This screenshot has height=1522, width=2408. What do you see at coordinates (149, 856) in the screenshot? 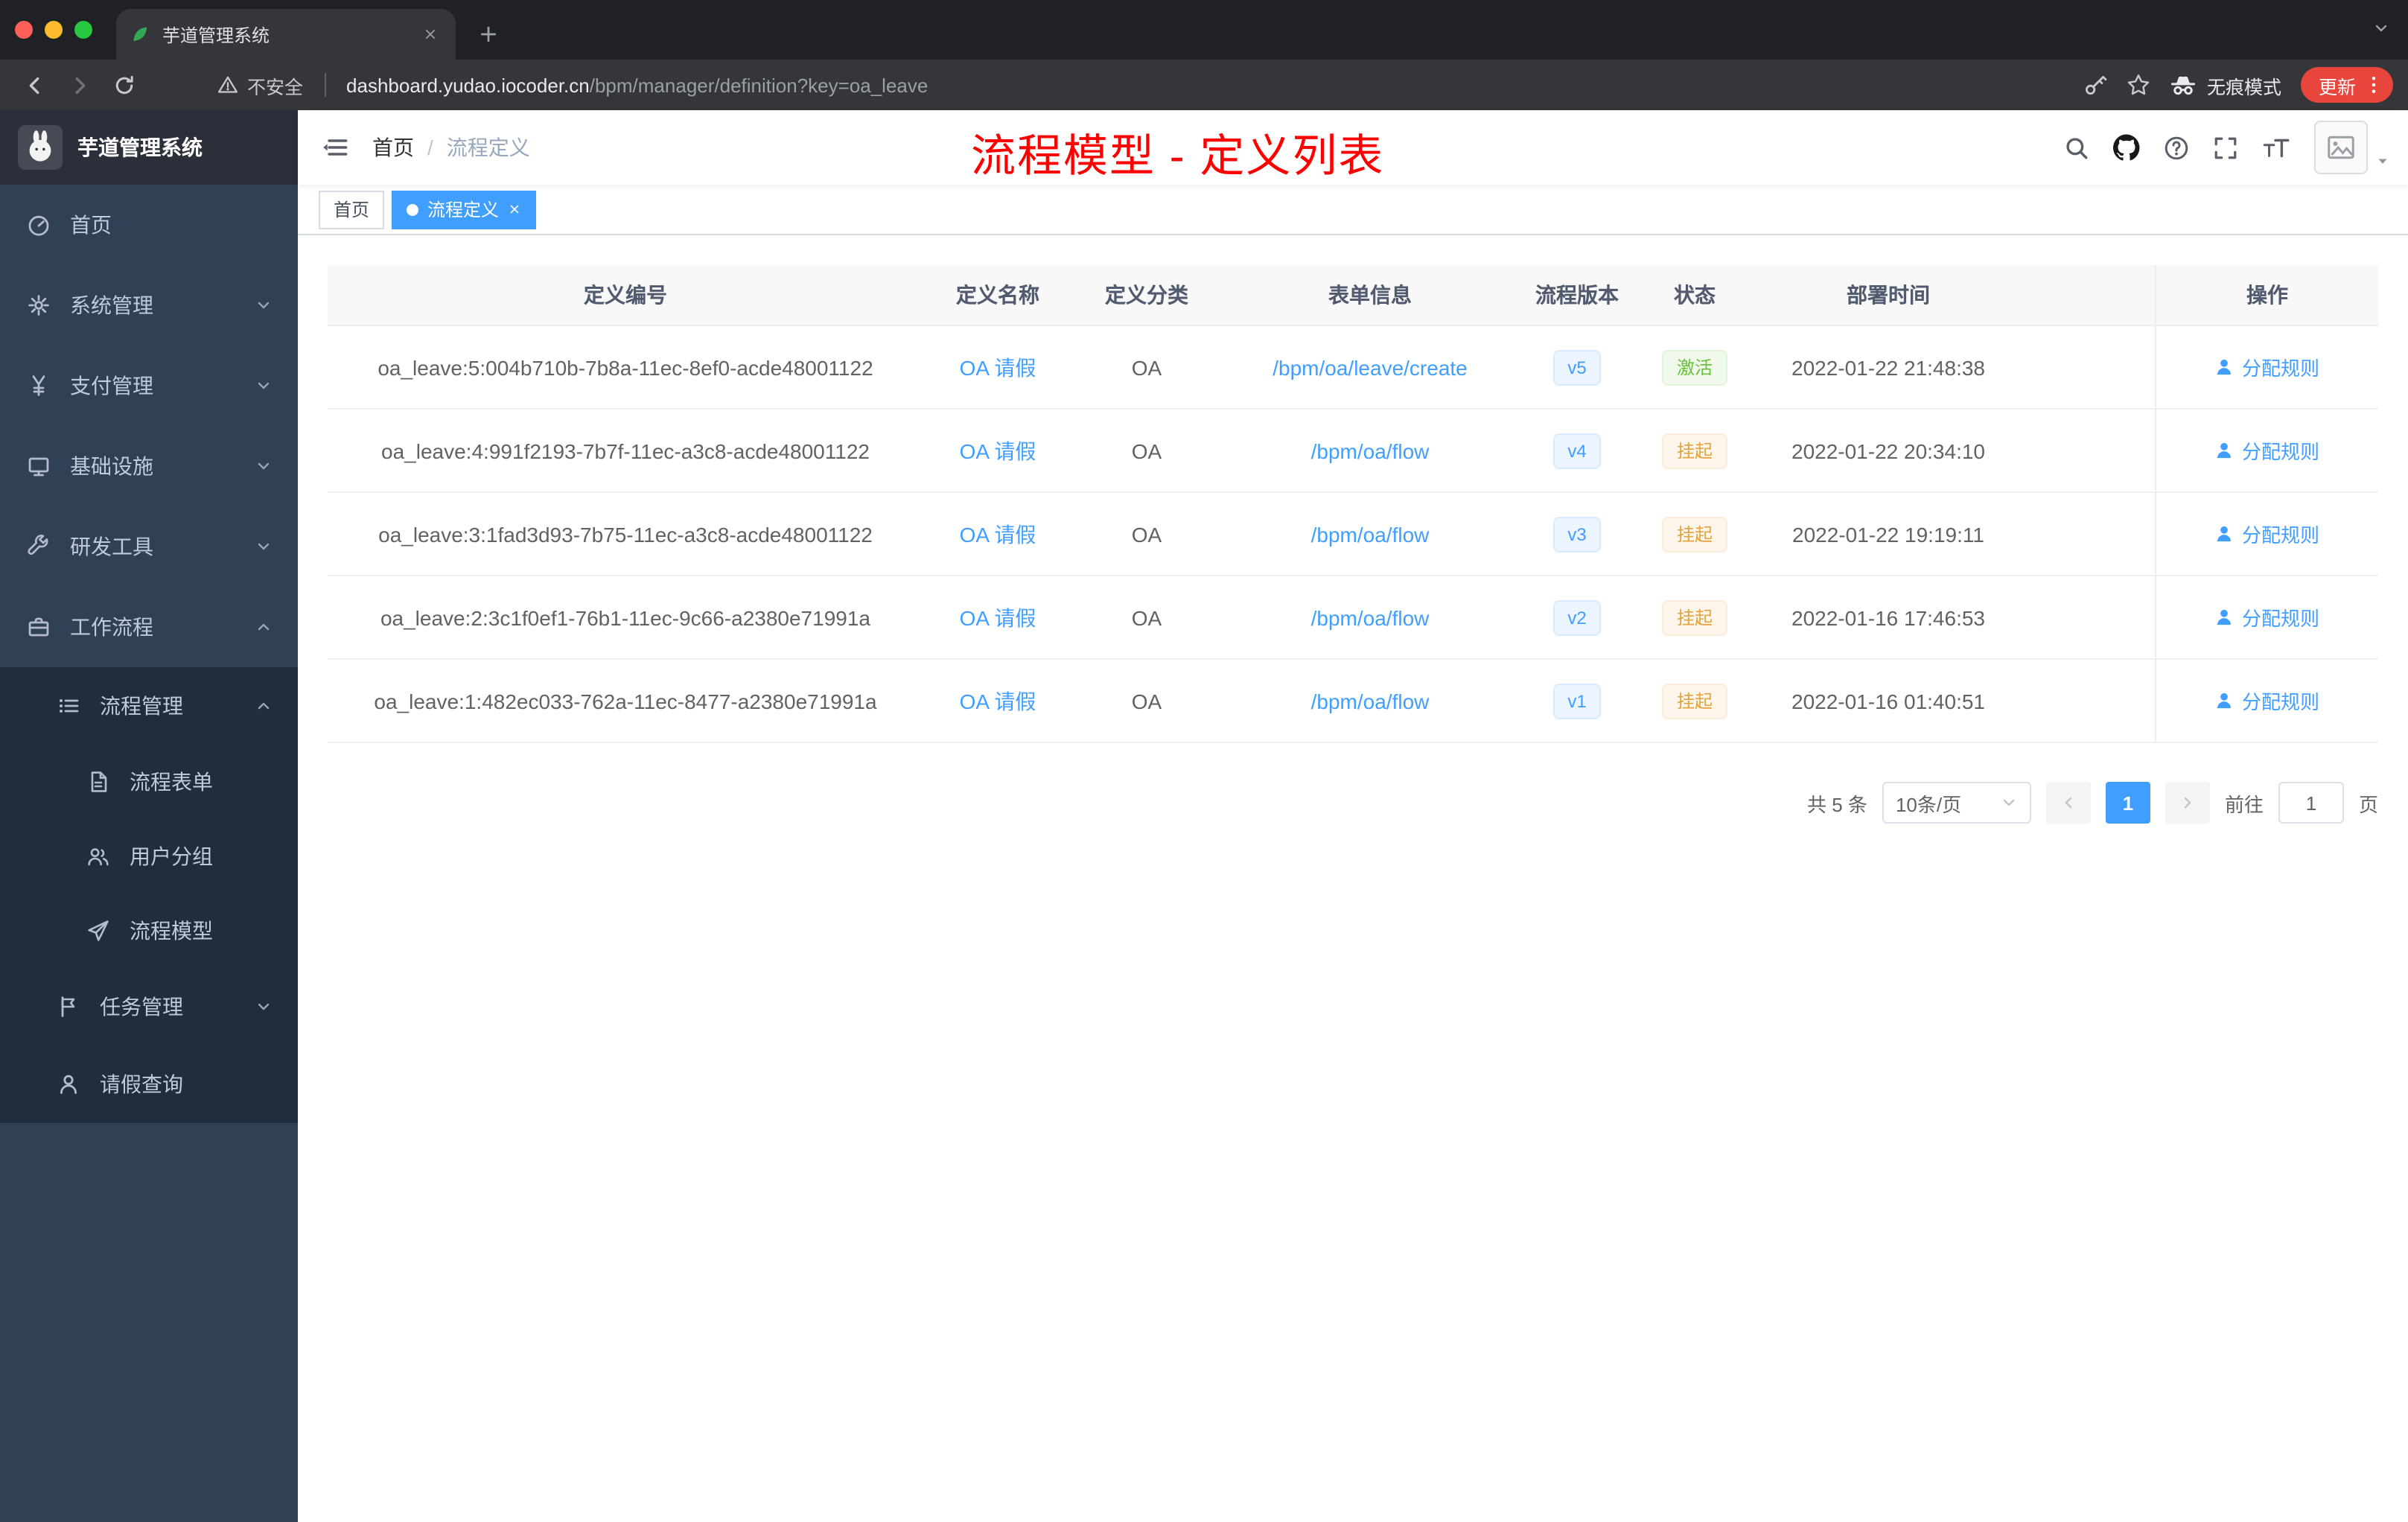
I see `sidebar-item-user-group: 用户分组` at bounding box center [149, 856].